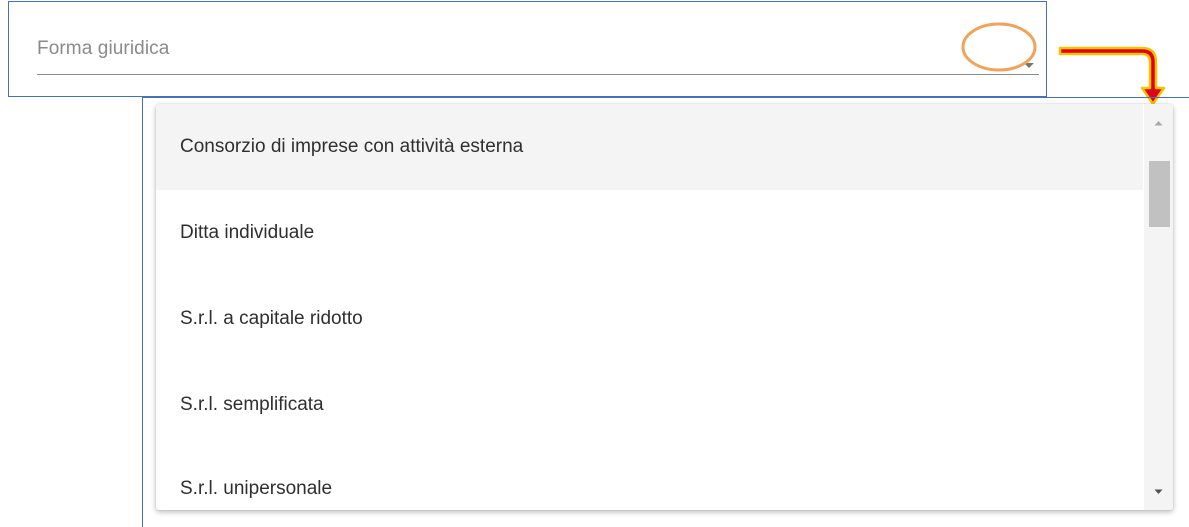 This screenshot has height=527, width=1189. I want to click on scroll-down-arrow-icon, so click(1158, 491).